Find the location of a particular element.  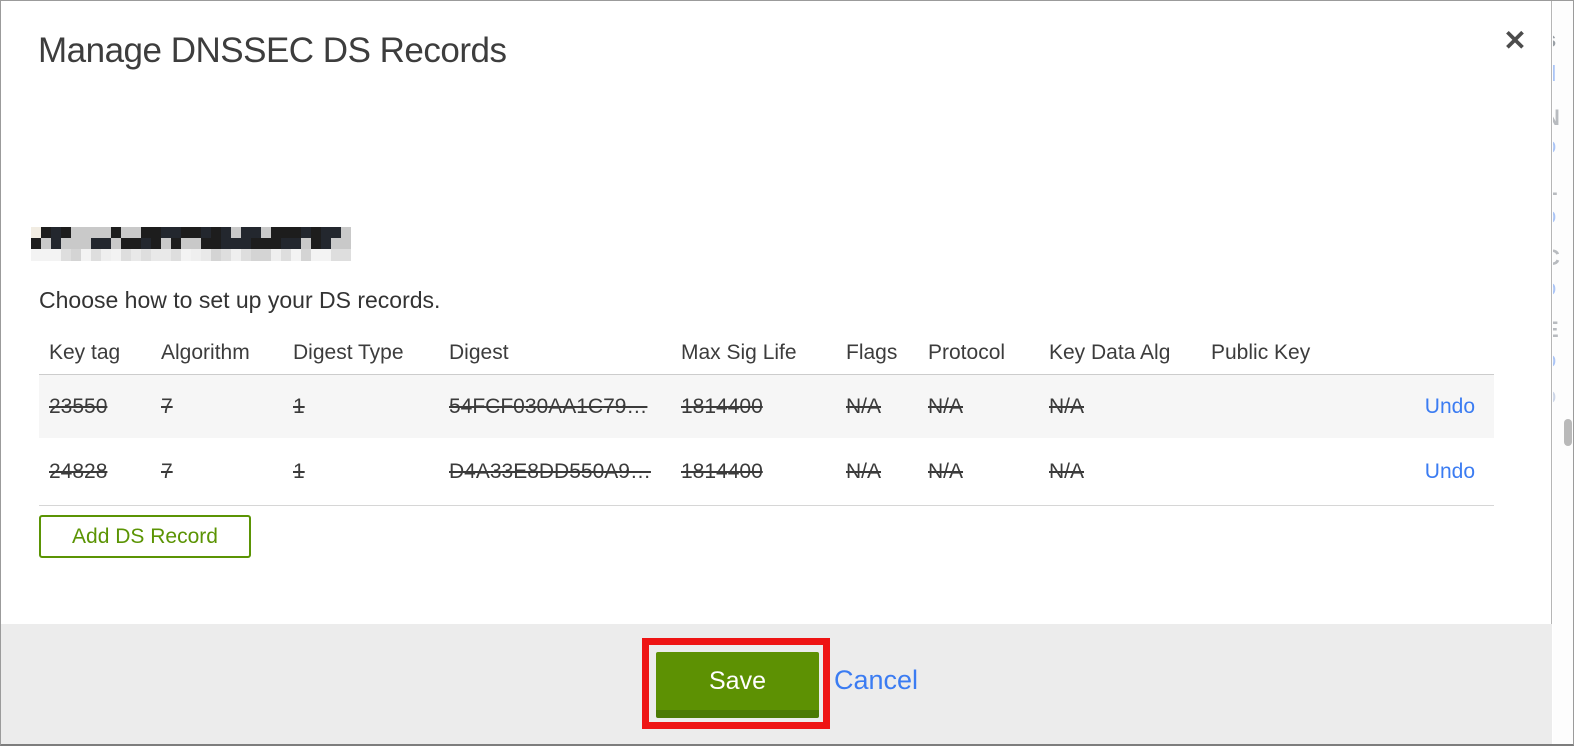

add-ds-record-button: Add DS Record is located at coordinates (145, 536).